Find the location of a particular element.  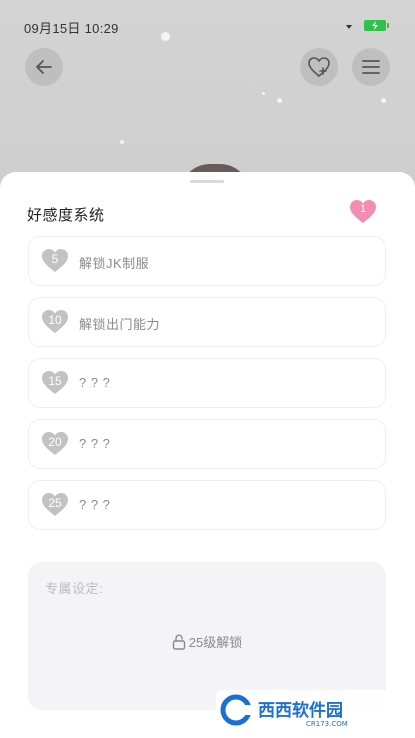

reward-label: 解锁JK制服 is located at coordinates (114, 263).